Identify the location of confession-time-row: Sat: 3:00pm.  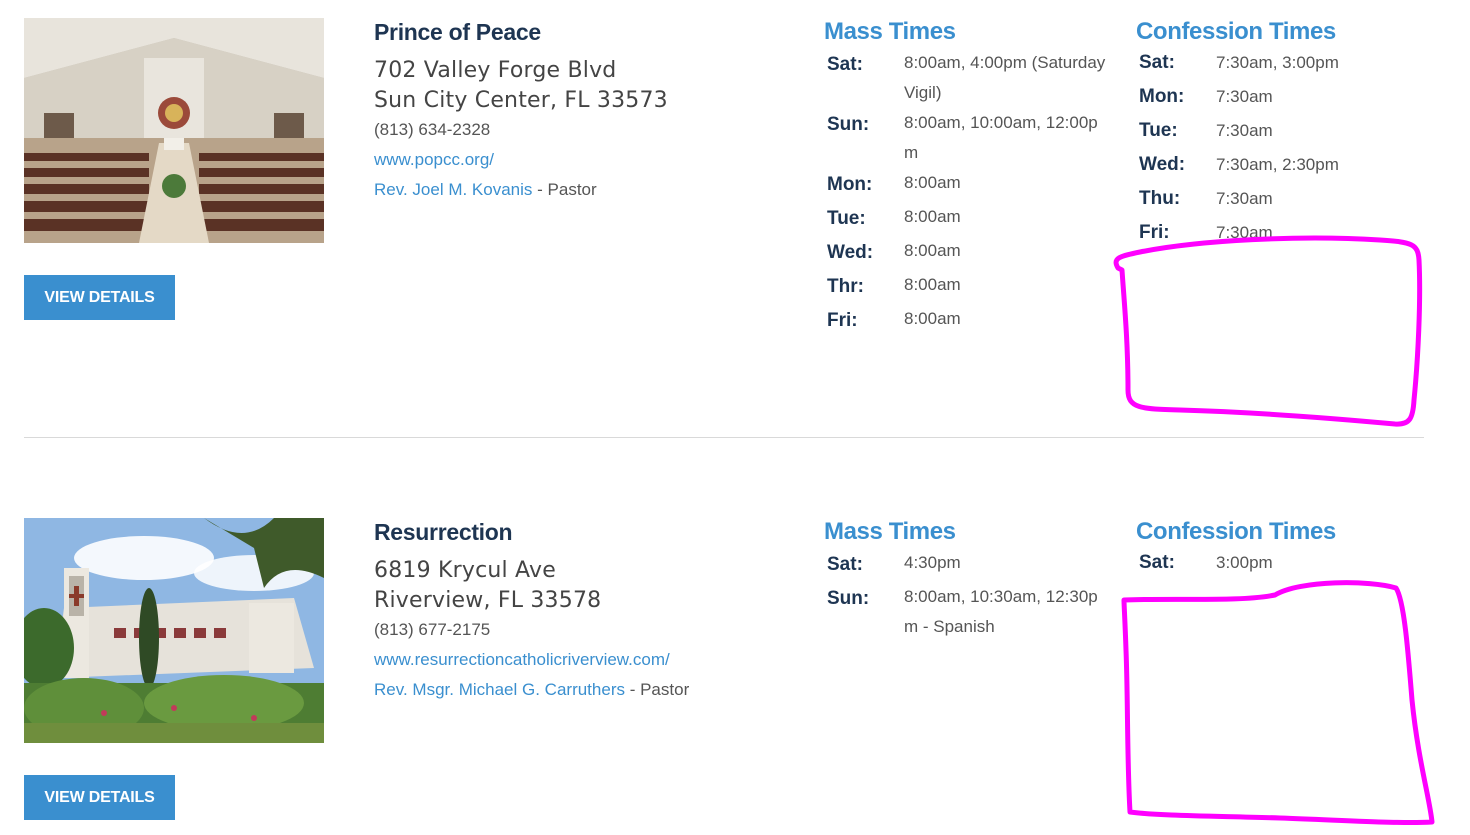
(1286, 563).